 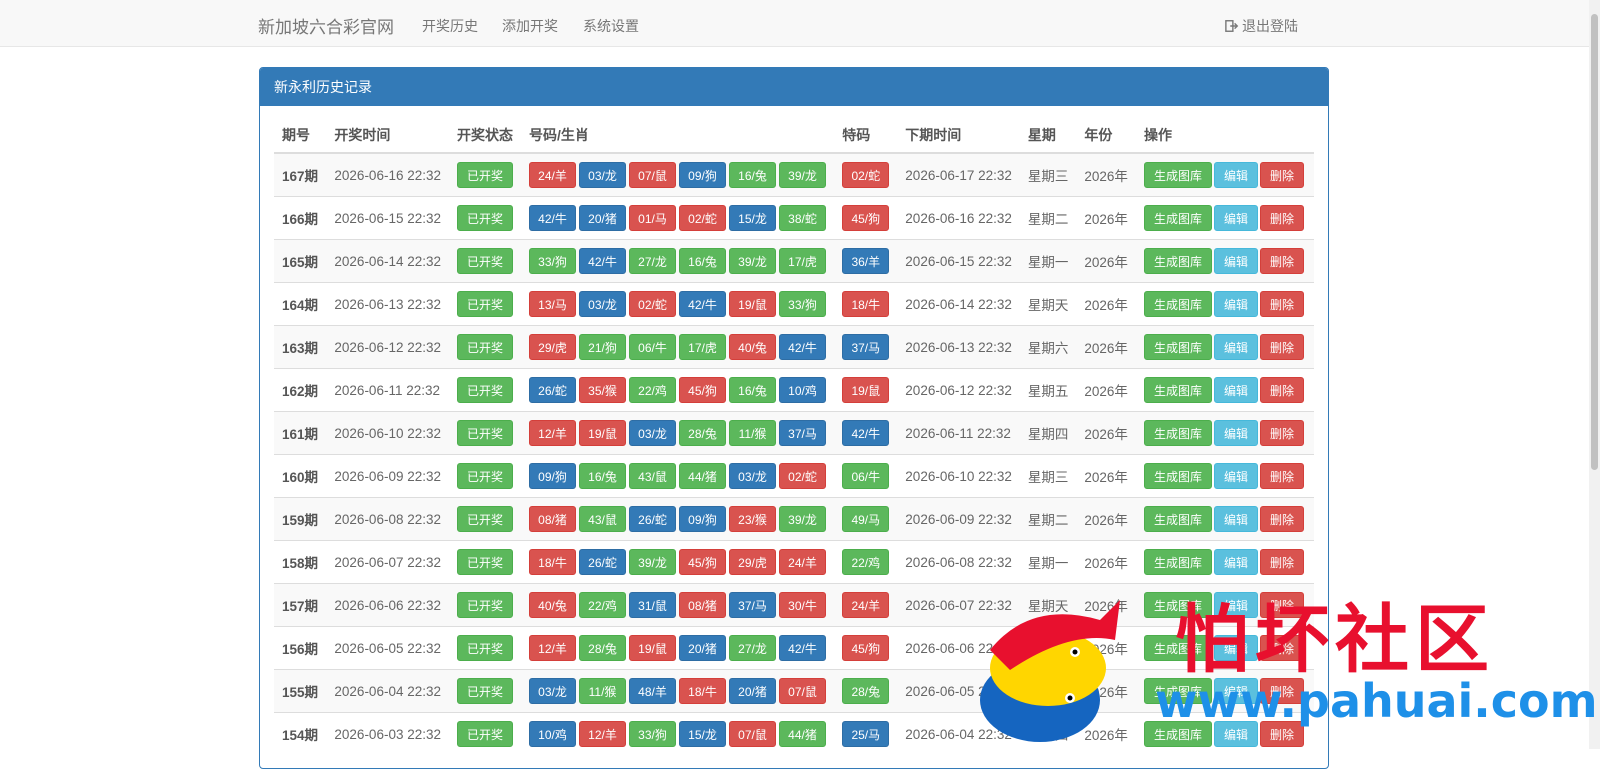 I want to click on number-ball: 22/鸡, so click(x=603, y=605).